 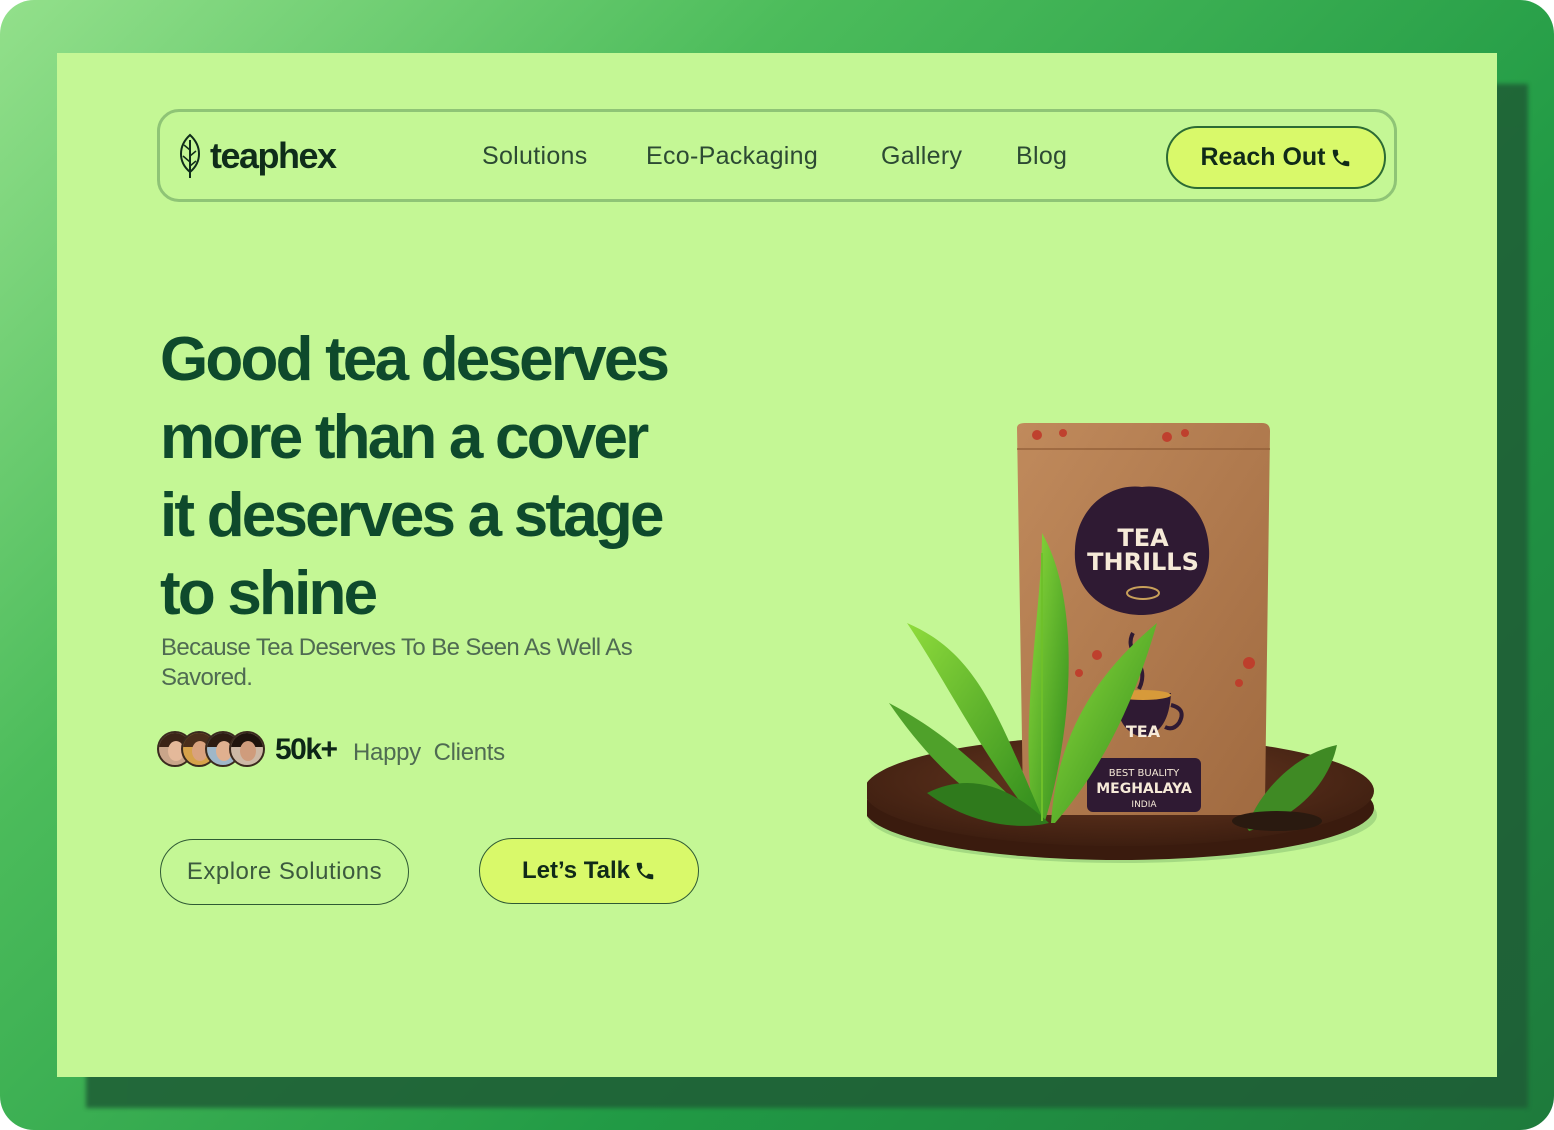 I want to click on pouch-badge-line2: MEGHALAYA, so click(x=1144, y=789).